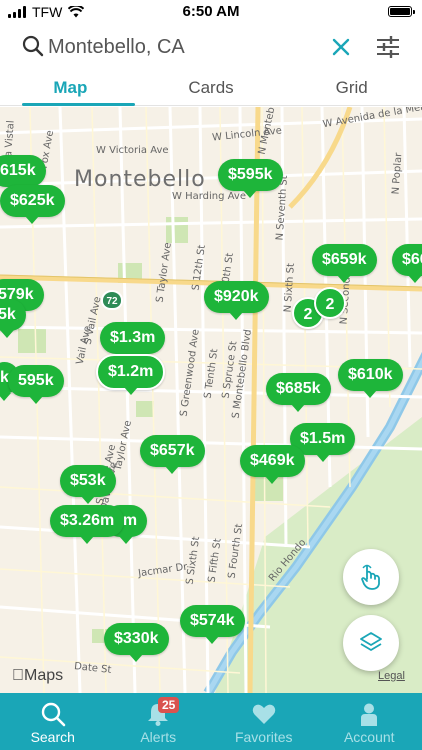 Image resolution: width=422 pixels, height=750 pixels. I want to click on nav-favorites: Favorites, so click(264, 721).